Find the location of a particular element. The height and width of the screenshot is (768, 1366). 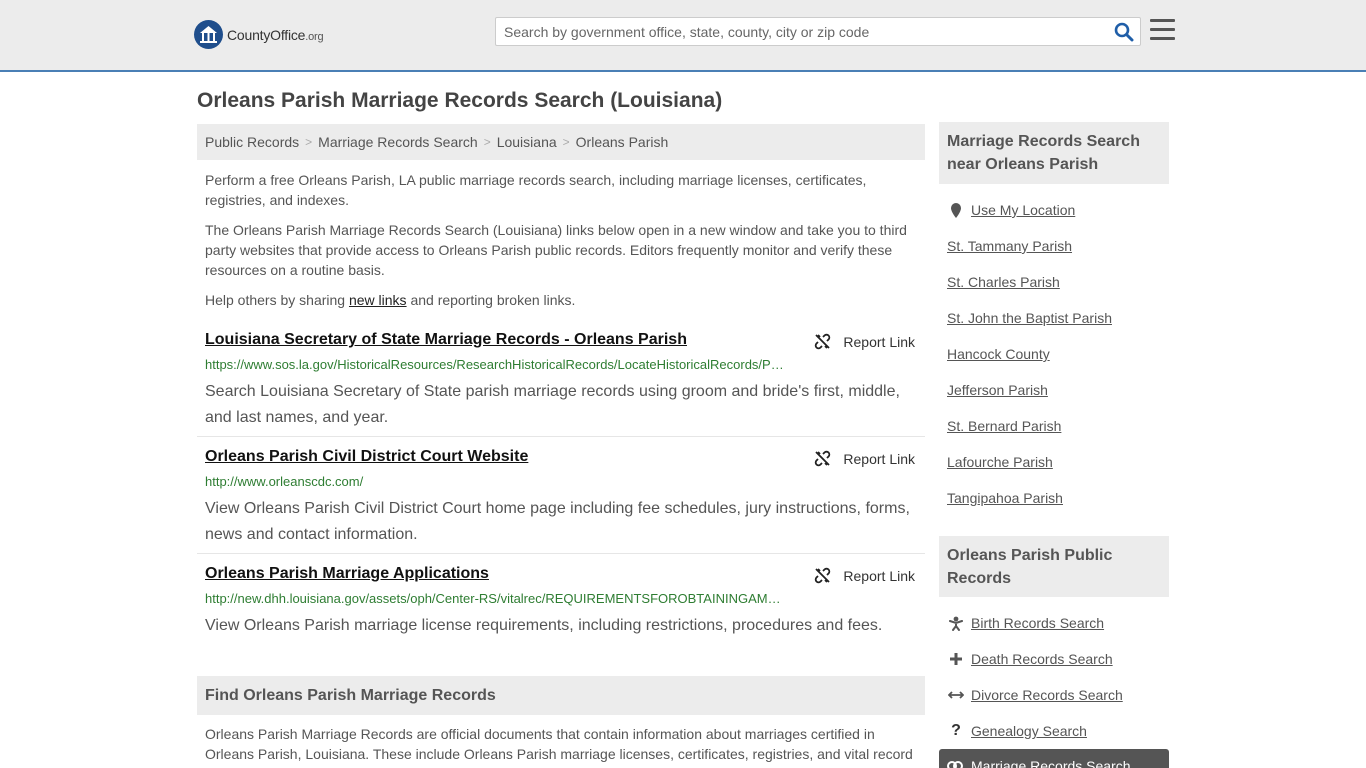

near-link-st-charles: St. Charles Parish is located at coordinates (1003, 282).